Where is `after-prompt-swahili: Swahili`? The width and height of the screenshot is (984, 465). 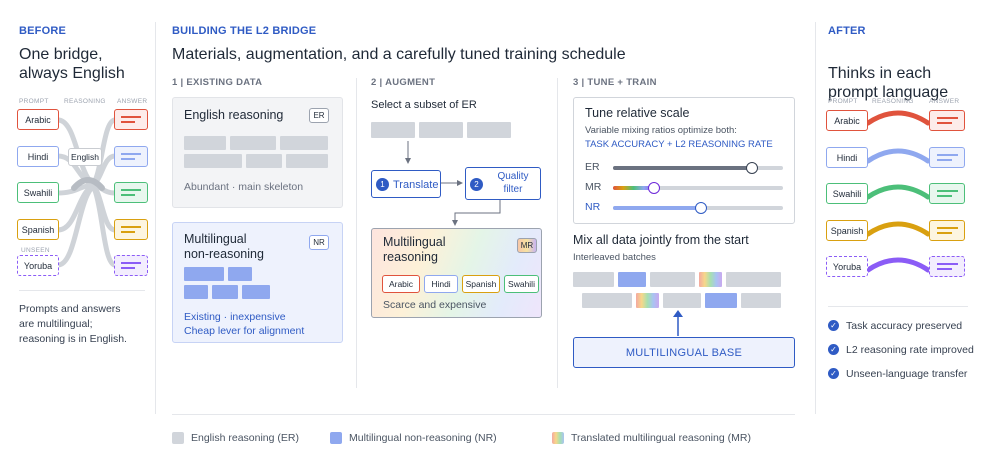
after-prompt-swahili: Swahili is located at coordinates (847, 193).